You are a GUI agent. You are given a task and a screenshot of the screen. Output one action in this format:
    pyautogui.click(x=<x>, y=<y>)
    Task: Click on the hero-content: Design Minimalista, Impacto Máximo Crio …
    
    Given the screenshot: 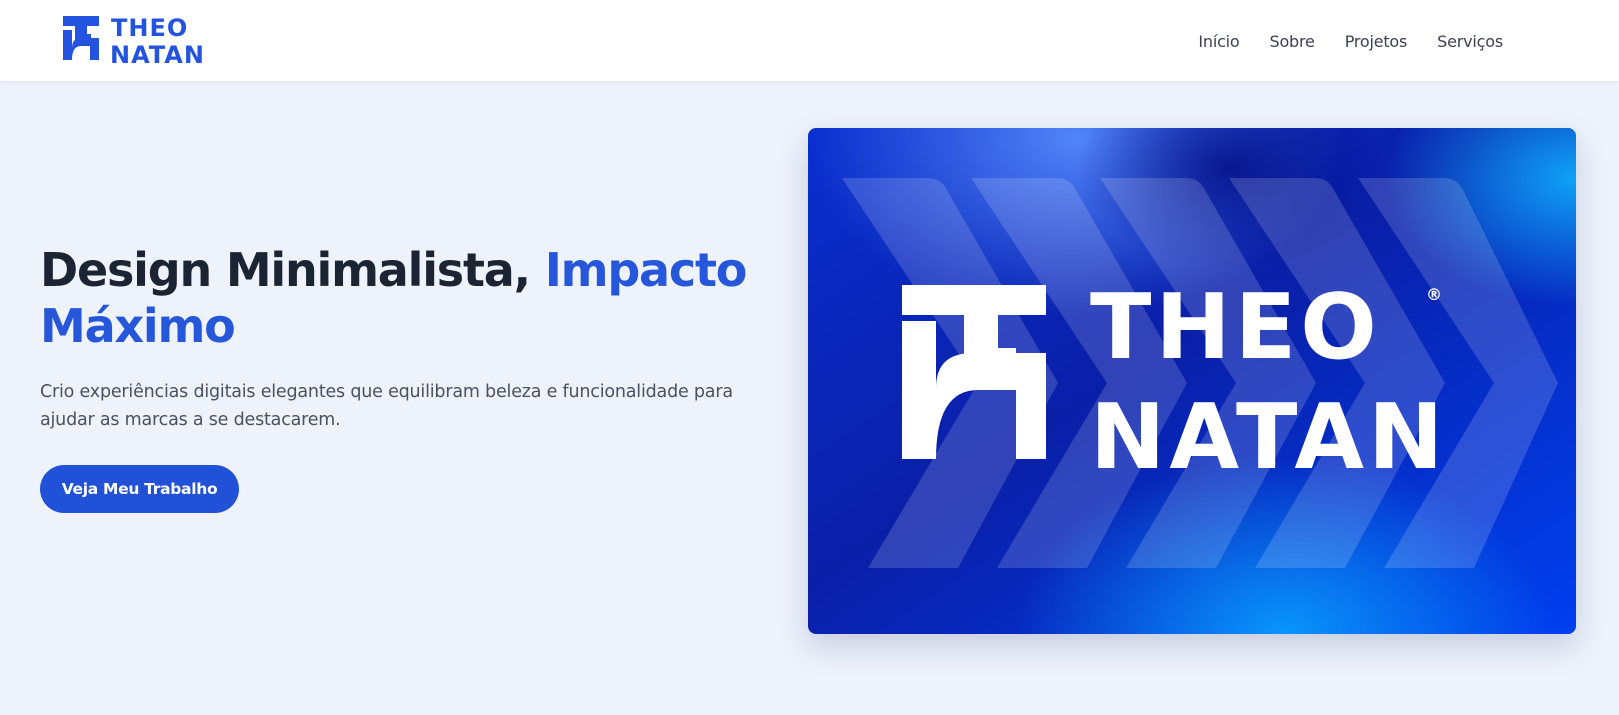 What is the action you would take?
    pyautogui.click(x=420, y=338)
    